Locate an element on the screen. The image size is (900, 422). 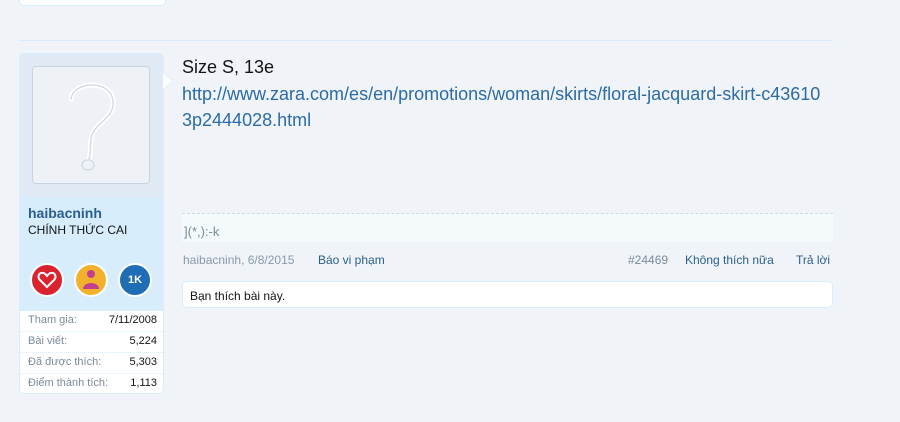
stat-trophy-points: Điểm thành tích: 1,113 is located at coordinates (91, 383).